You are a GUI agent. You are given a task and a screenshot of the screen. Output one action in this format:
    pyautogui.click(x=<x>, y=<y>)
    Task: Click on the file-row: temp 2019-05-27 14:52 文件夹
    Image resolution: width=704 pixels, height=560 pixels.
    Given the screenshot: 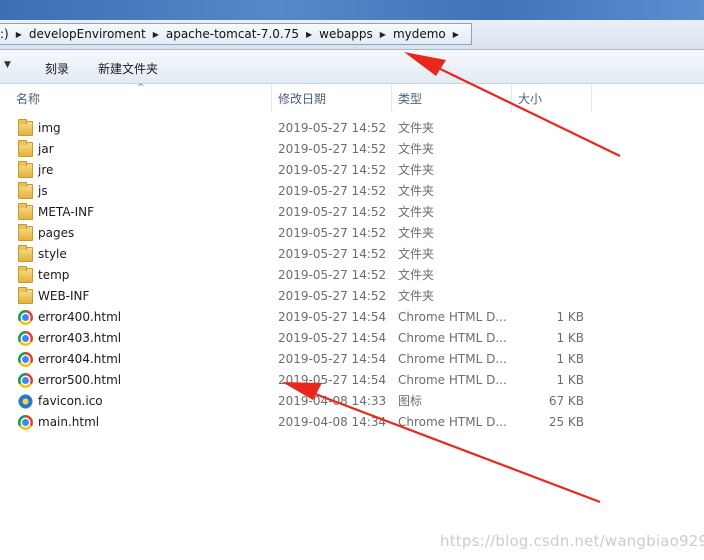 What is the action you would take?
    pyautogui.click(x=352, y=275)
    